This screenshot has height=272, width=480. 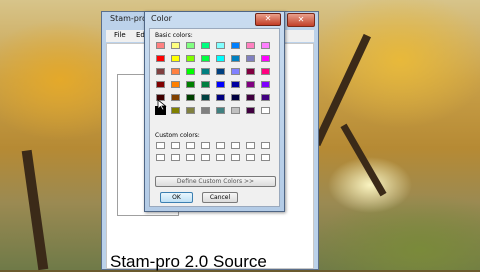 I want to click on mouse-cursor-icon, so click(x=162, y=105).